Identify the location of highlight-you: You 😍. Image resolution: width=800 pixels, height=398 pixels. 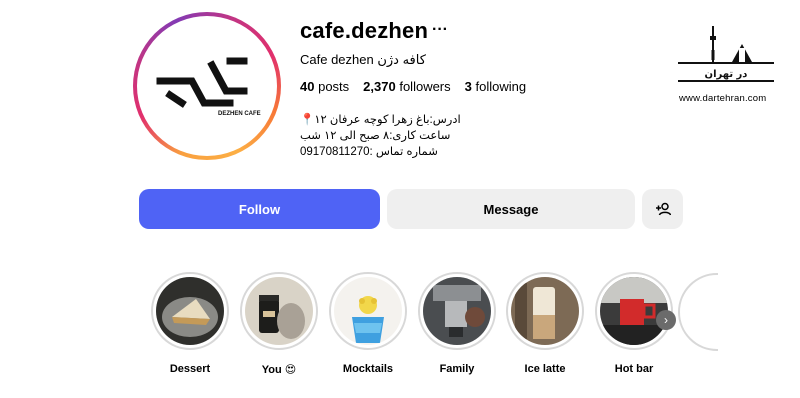
(279, 324).